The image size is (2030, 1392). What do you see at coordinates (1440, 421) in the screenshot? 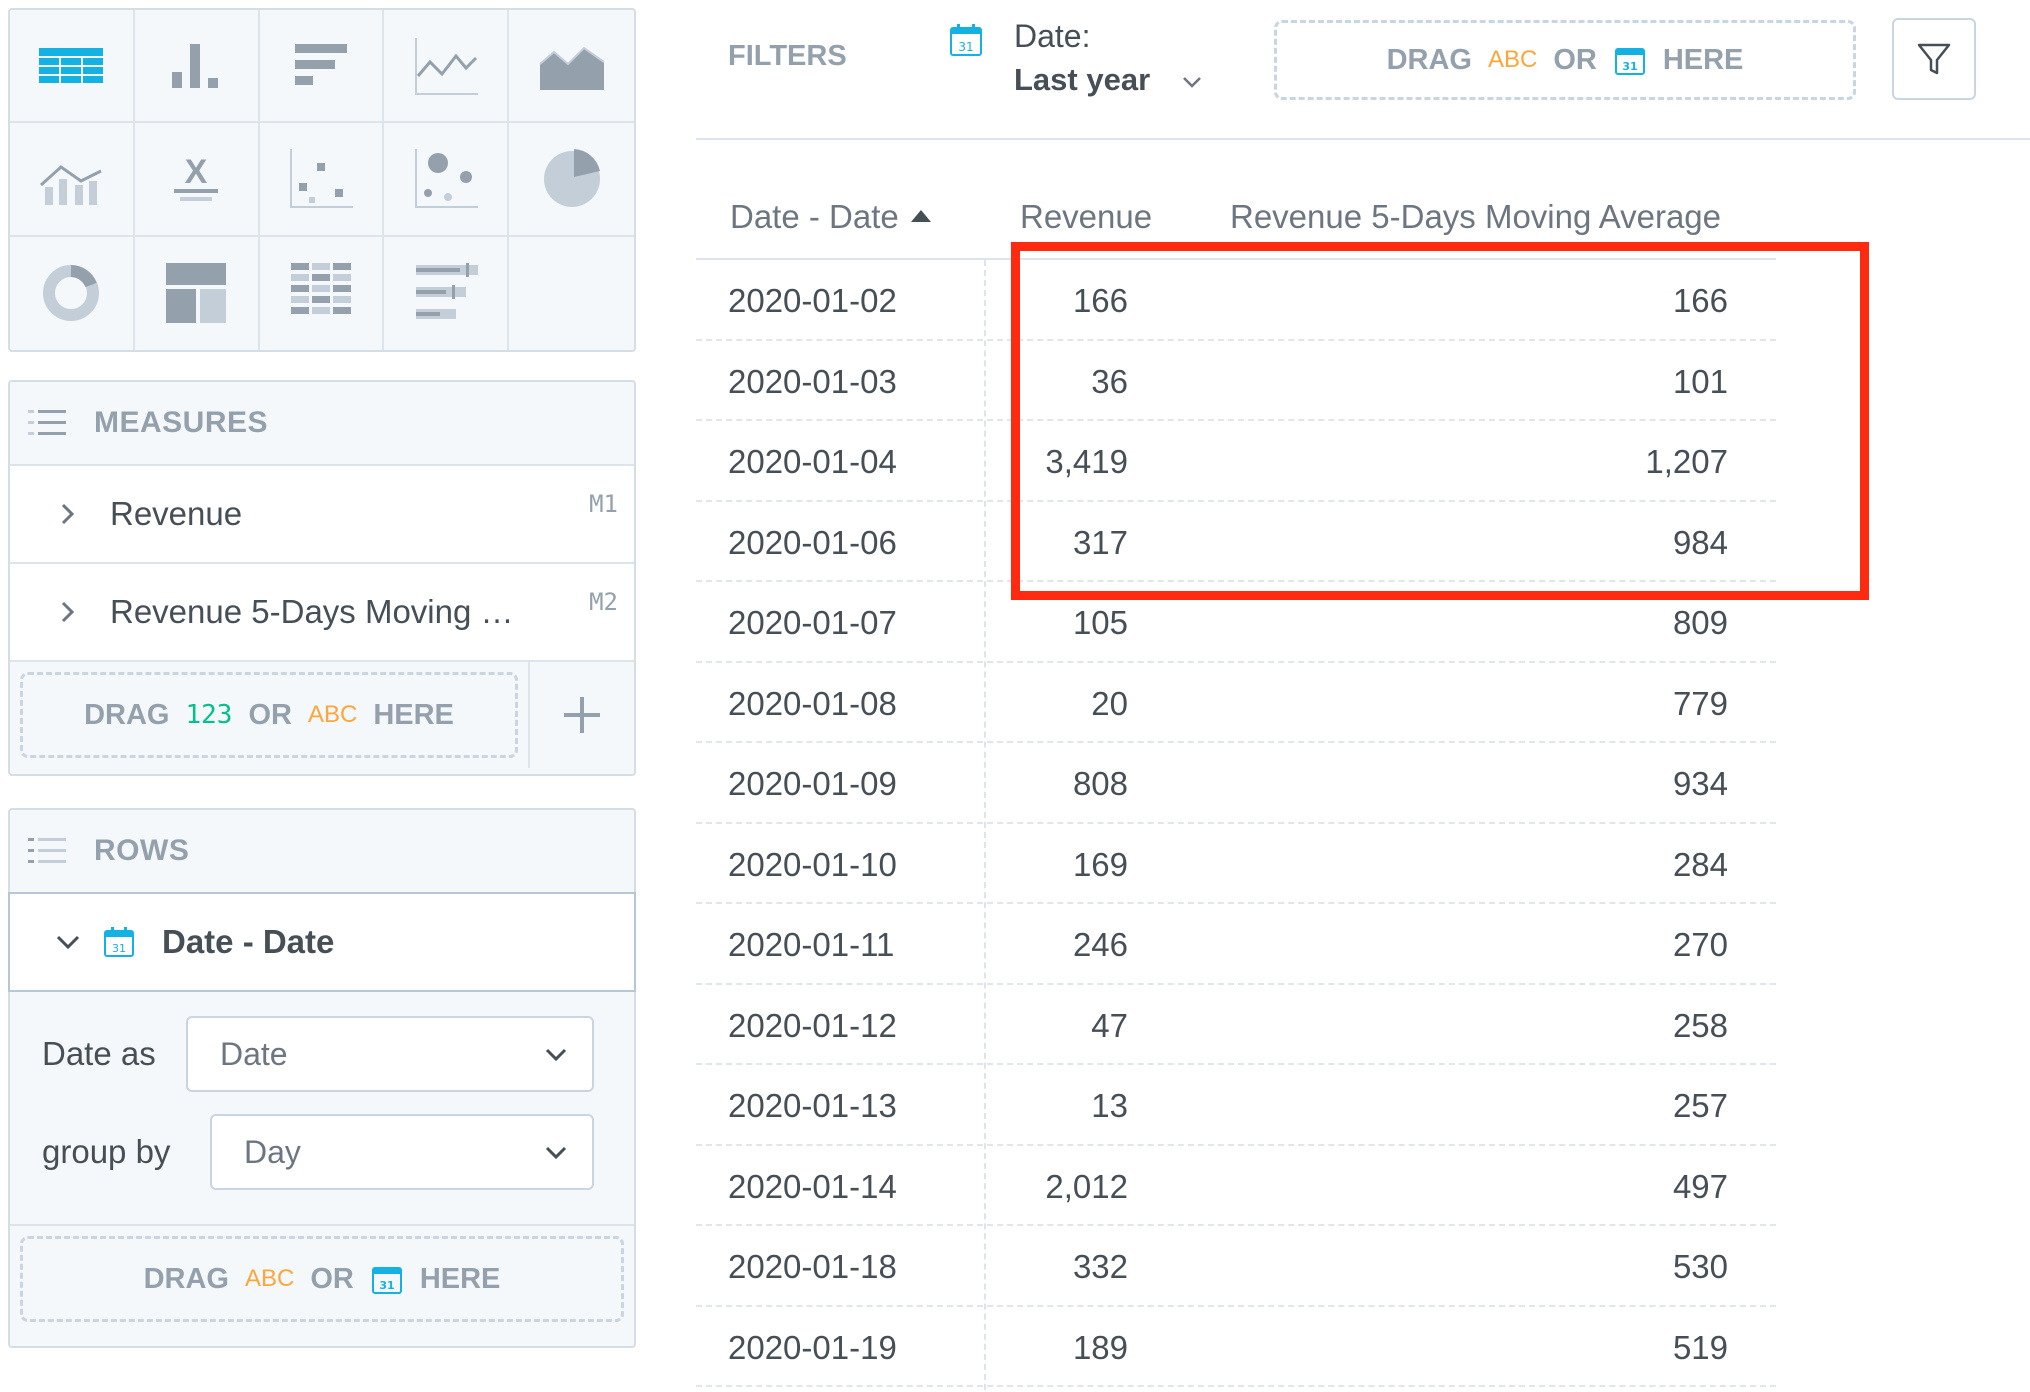
I see `highlight-box` at bounding box center [1440, 421].